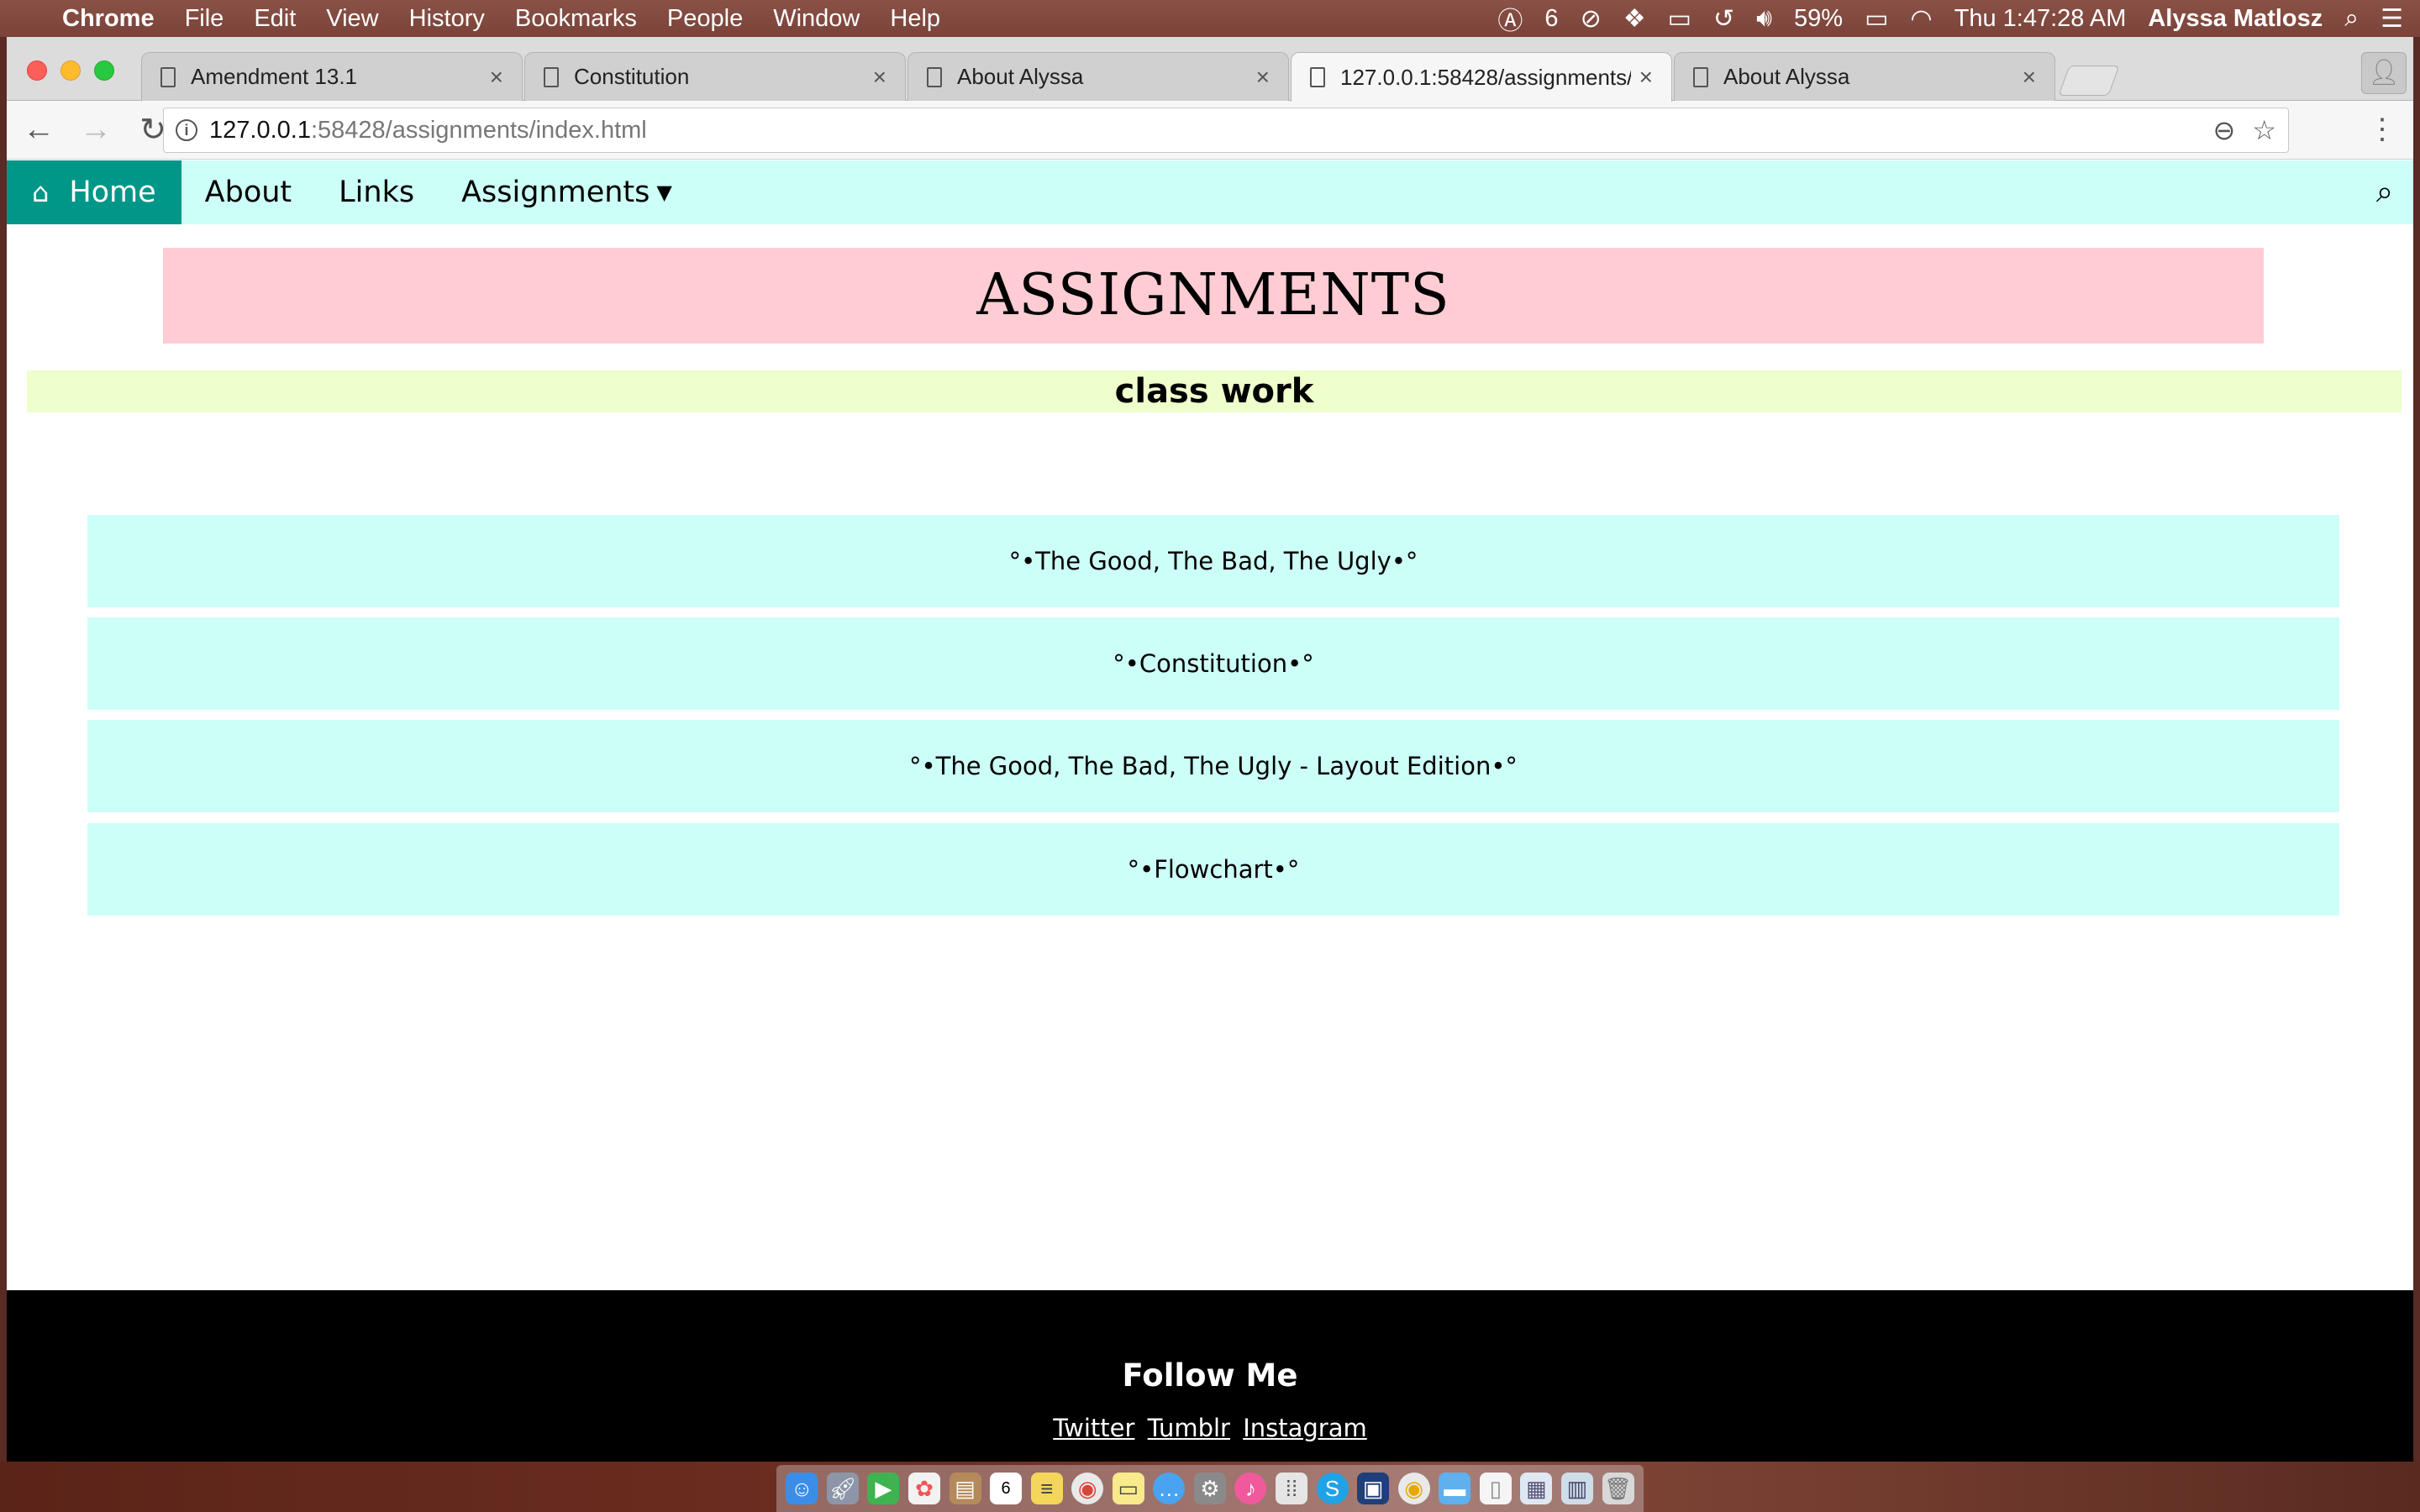 The image size is (2420, 1512). What do you see at coordinates (2384, 73) in the screenshot?
I see `profile-icon: 👤︎` at bounding box center [2384, 73].